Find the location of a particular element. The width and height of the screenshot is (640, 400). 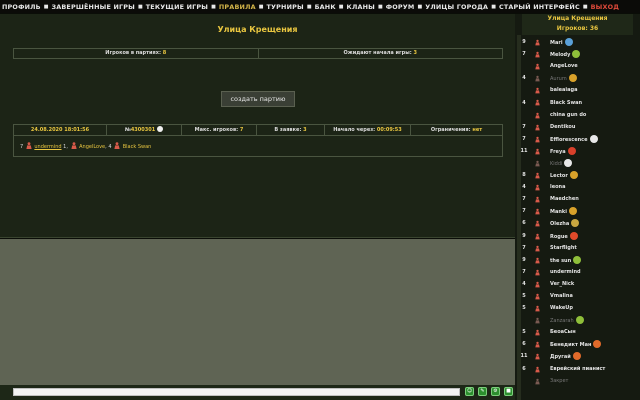

nav-item-0: ПРОФИЛЬ is located at coordinates (21, 7).